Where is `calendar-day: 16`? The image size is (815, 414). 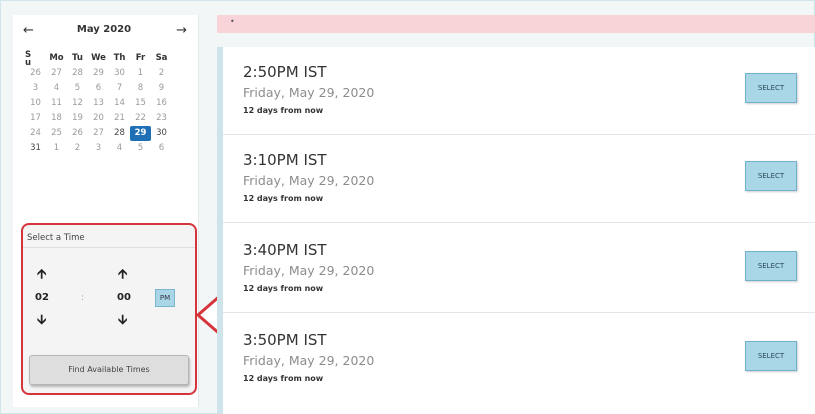
calendar-day: 16 is located at coordinates (161, 103).